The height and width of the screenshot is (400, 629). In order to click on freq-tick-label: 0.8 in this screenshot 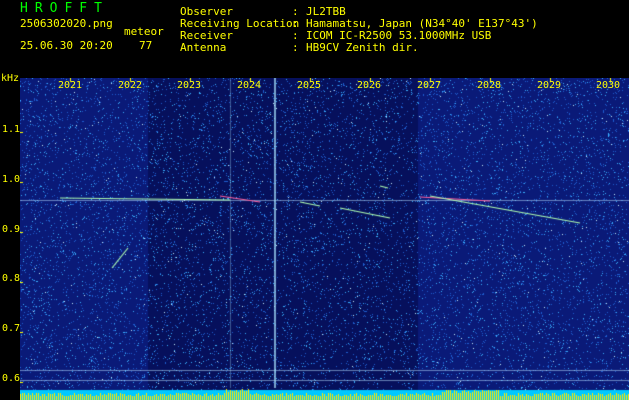, I will do `click(11, 278)`.